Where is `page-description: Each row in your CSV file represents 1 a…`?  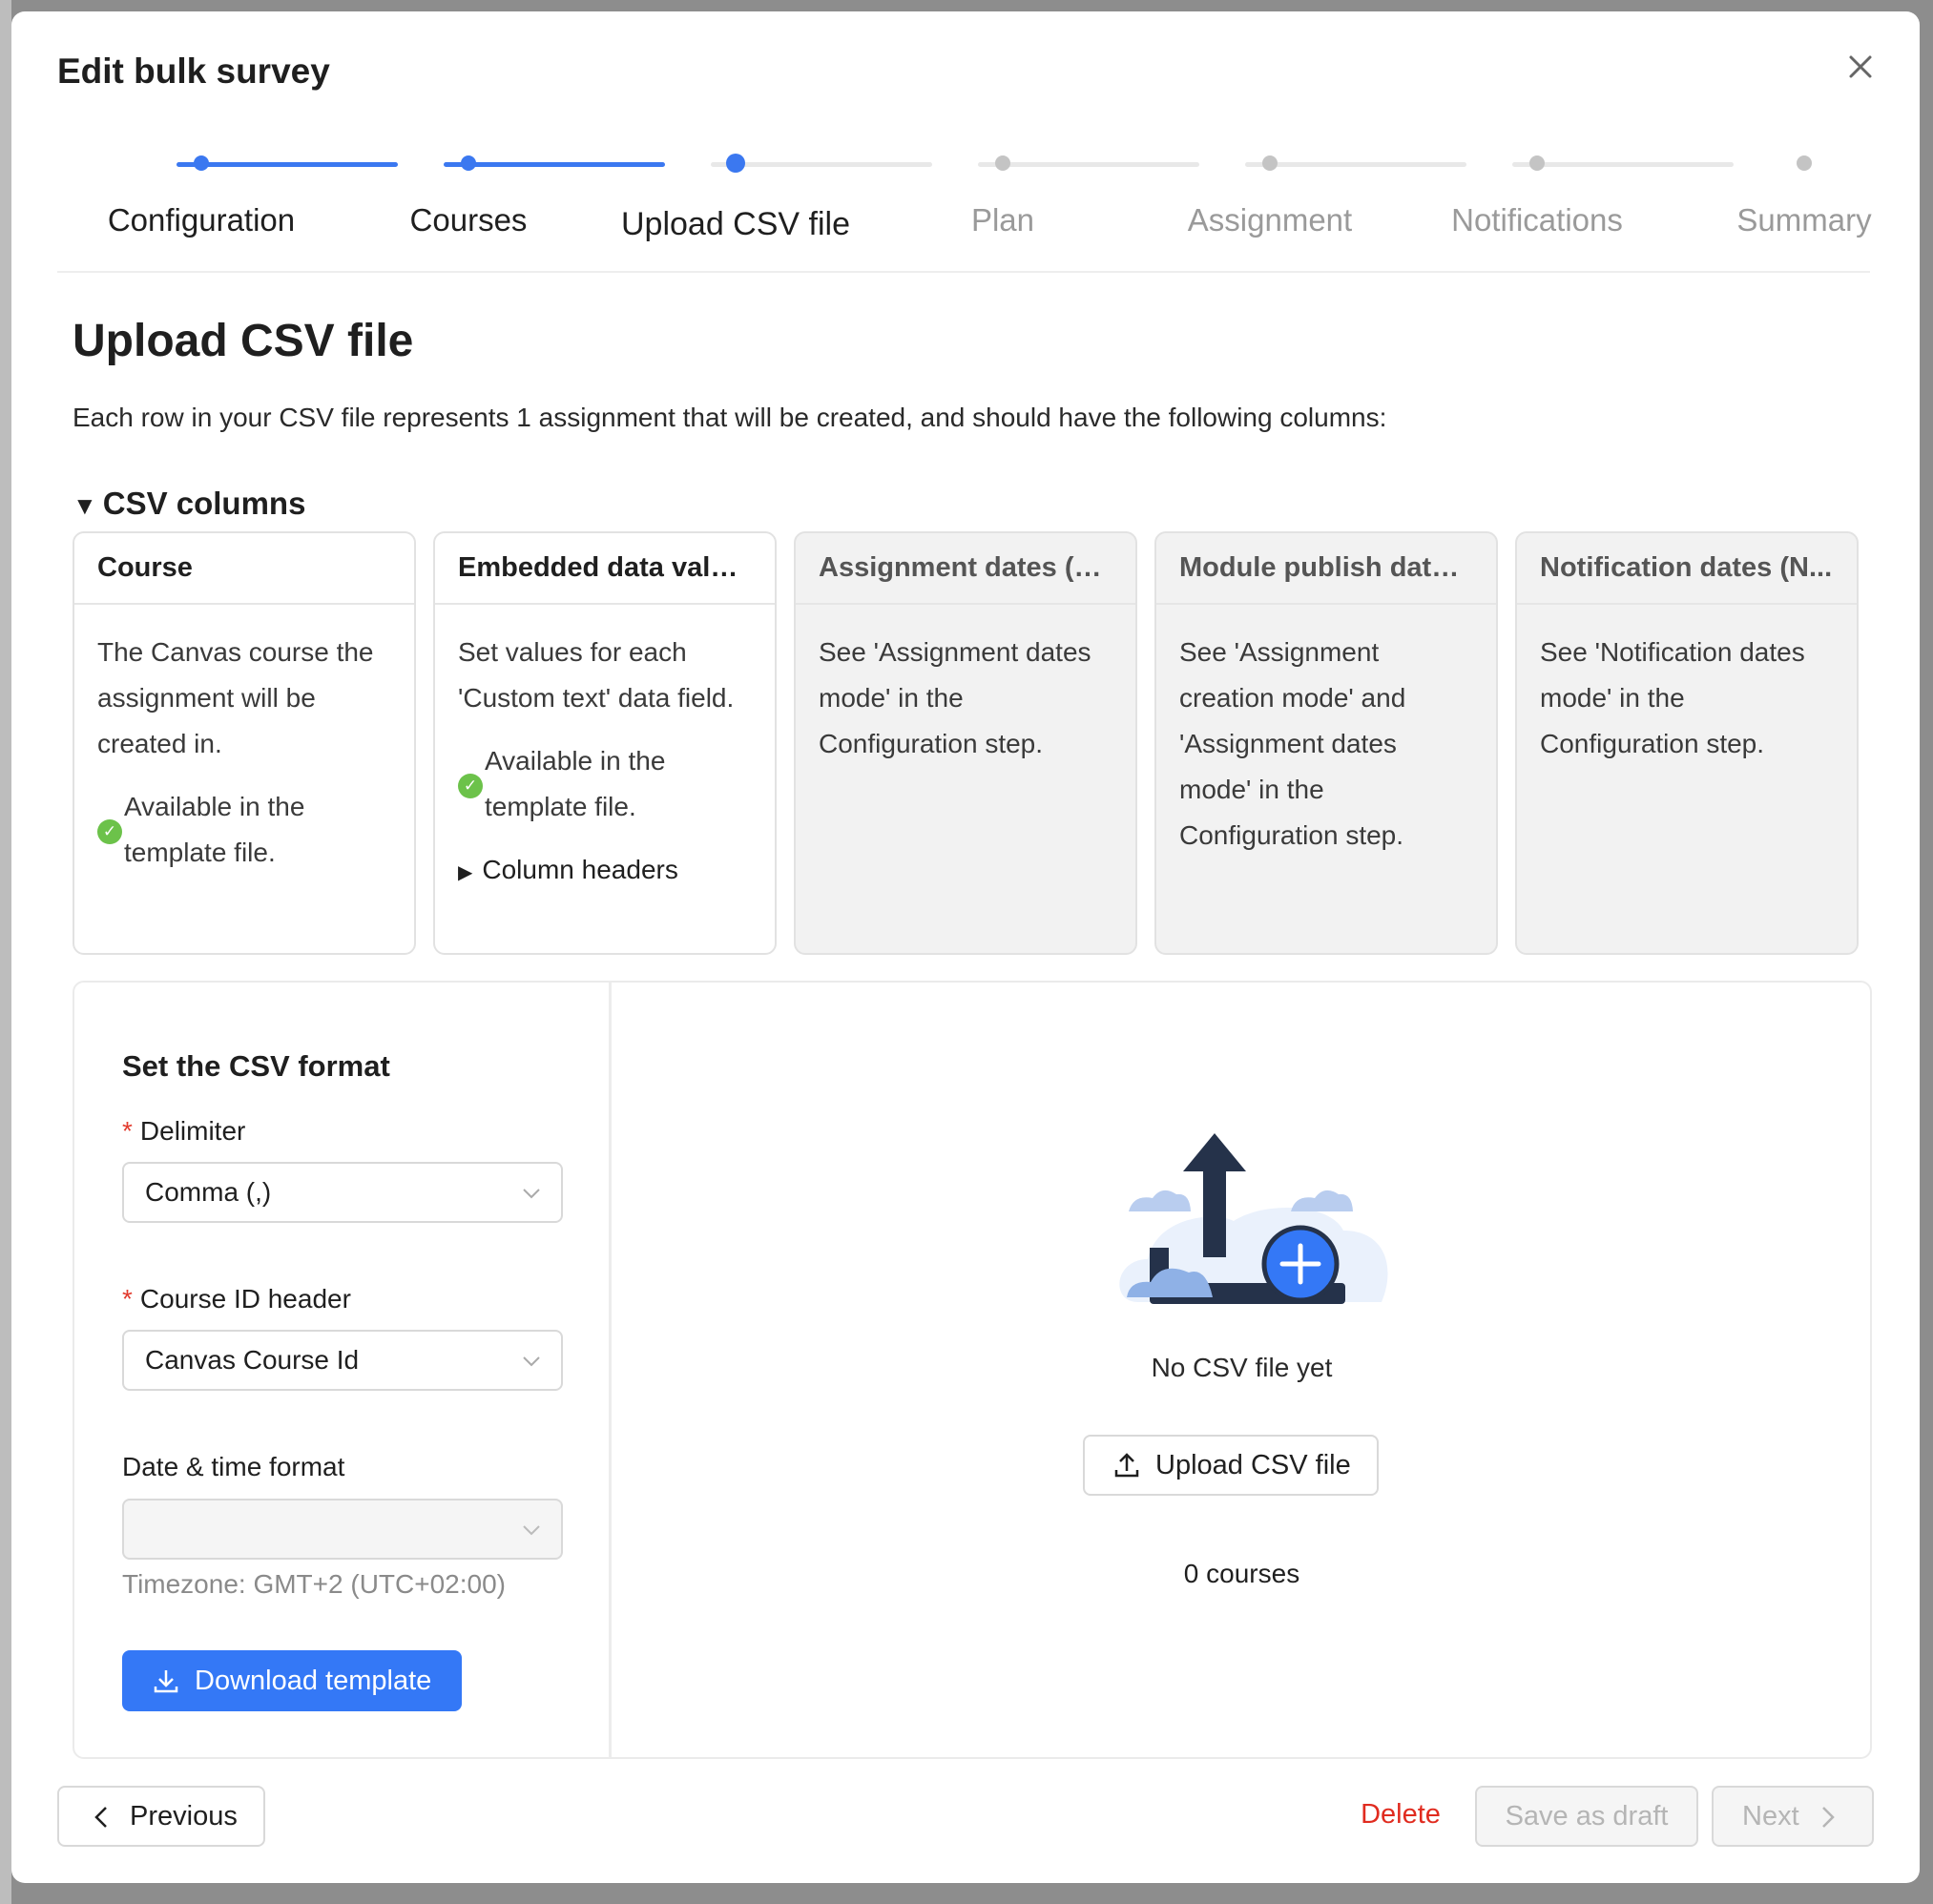 page-description: Each row in your CSV file represents 1 a… is located at coordinates (730, 417).